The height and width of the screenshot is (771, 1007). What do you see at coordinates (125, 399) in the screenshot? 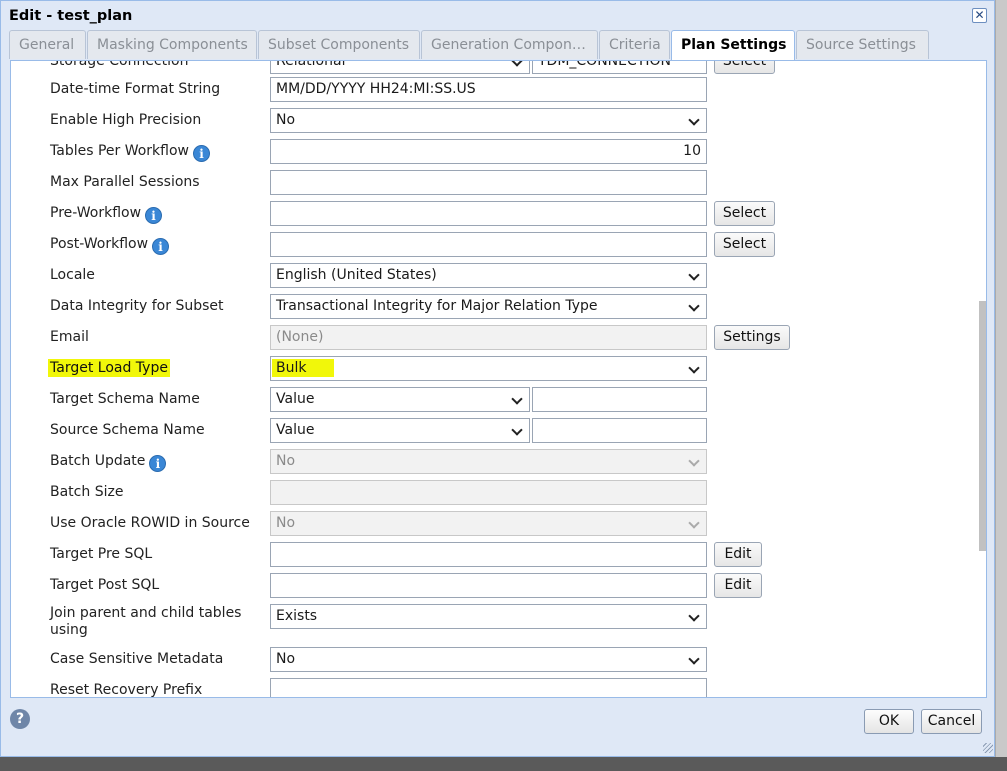
I see `target-schema-label: Target Schema Name` at bounding box center [125, 399].